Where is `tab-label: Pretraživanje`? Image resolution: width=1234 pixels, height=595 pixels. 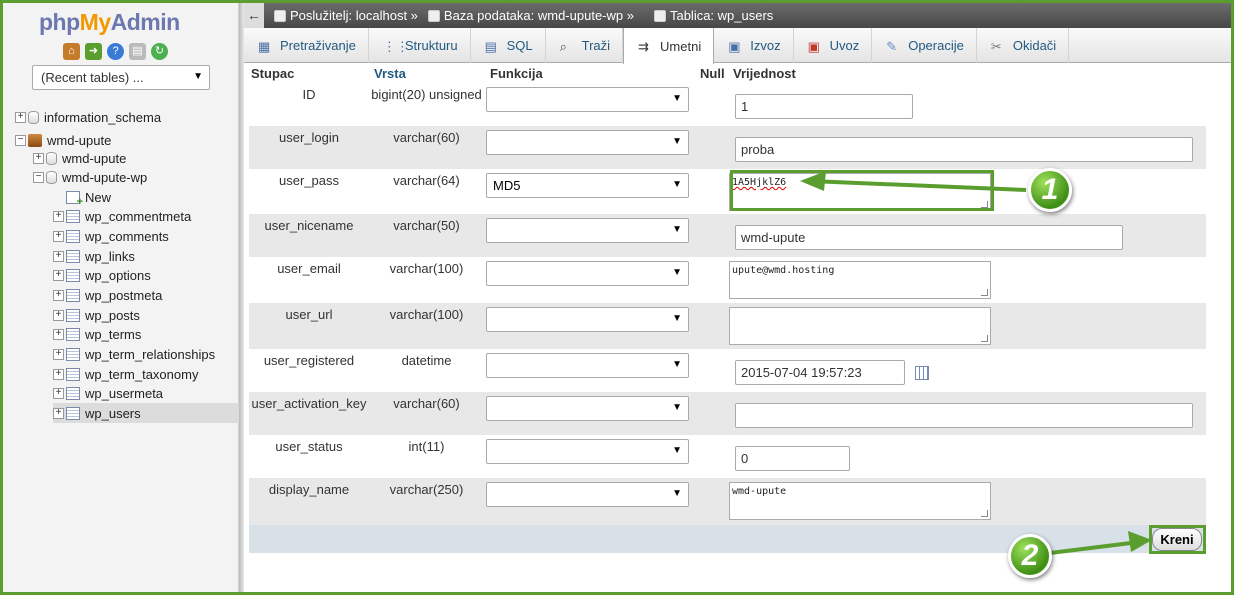 tab-label: Pretraživanje is located at coordinates (318, 45).